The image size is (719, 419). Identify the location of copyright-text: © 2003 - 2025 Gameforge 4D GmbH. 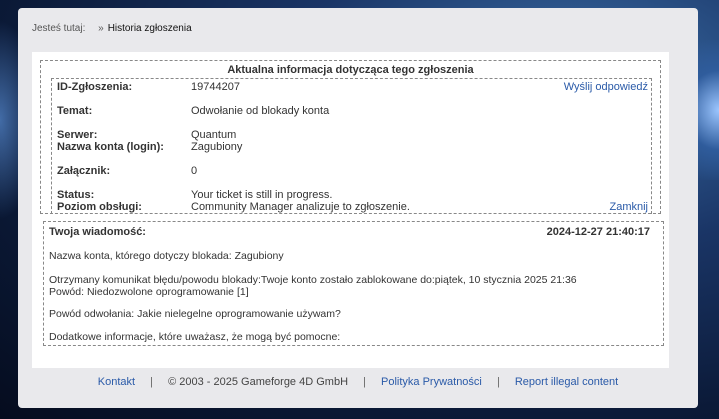
(258, 382).